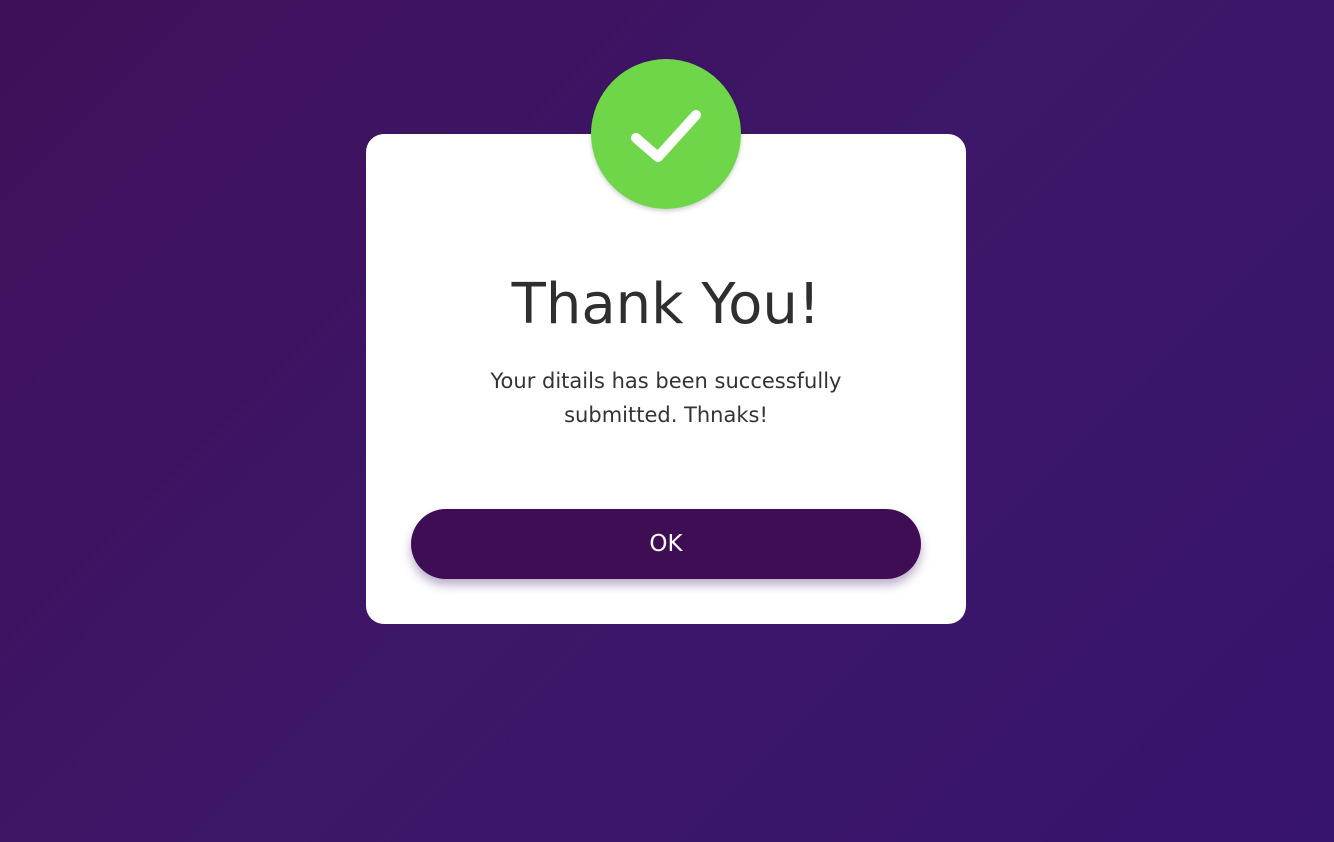  I want to click on check-icon, so click(666, 134).